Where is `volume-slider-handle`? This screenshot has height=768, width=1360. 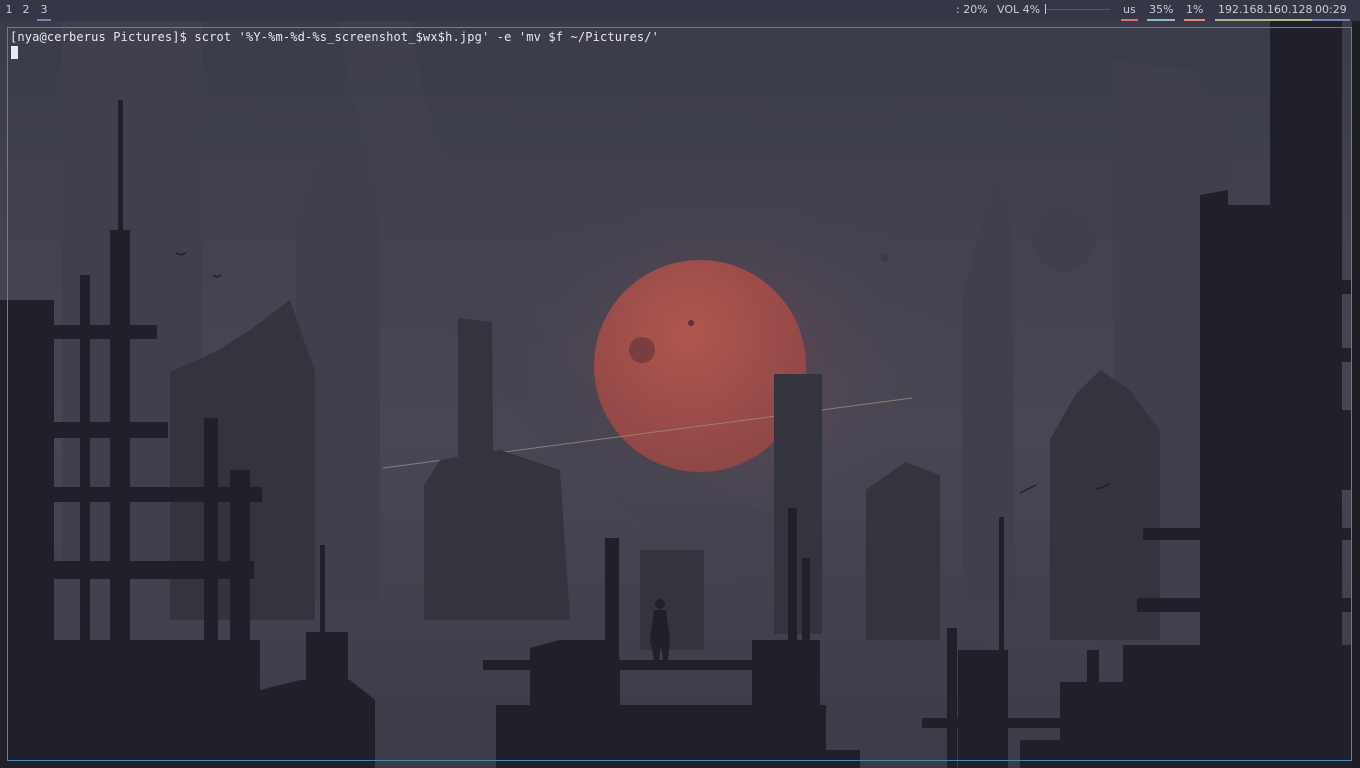
volume-slider-handle is located at coordinates (1045, 9).